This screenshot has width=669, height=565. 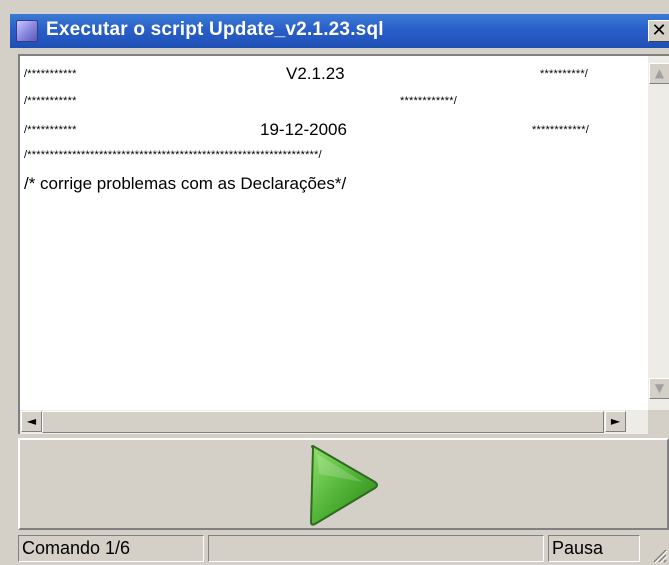 I want to click on resize-grip-icon, so click(x=658, y=554).